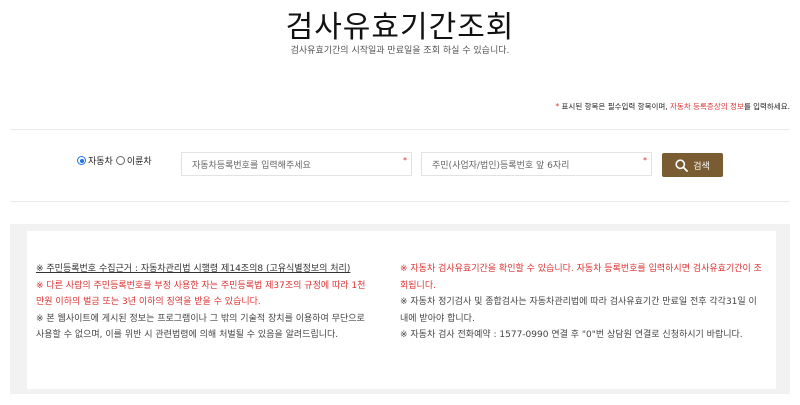  What do you see at coordinates (645, 160) in the screenshot?
I see `resident-number-required-mark: *` at bounding box center [645, 160].